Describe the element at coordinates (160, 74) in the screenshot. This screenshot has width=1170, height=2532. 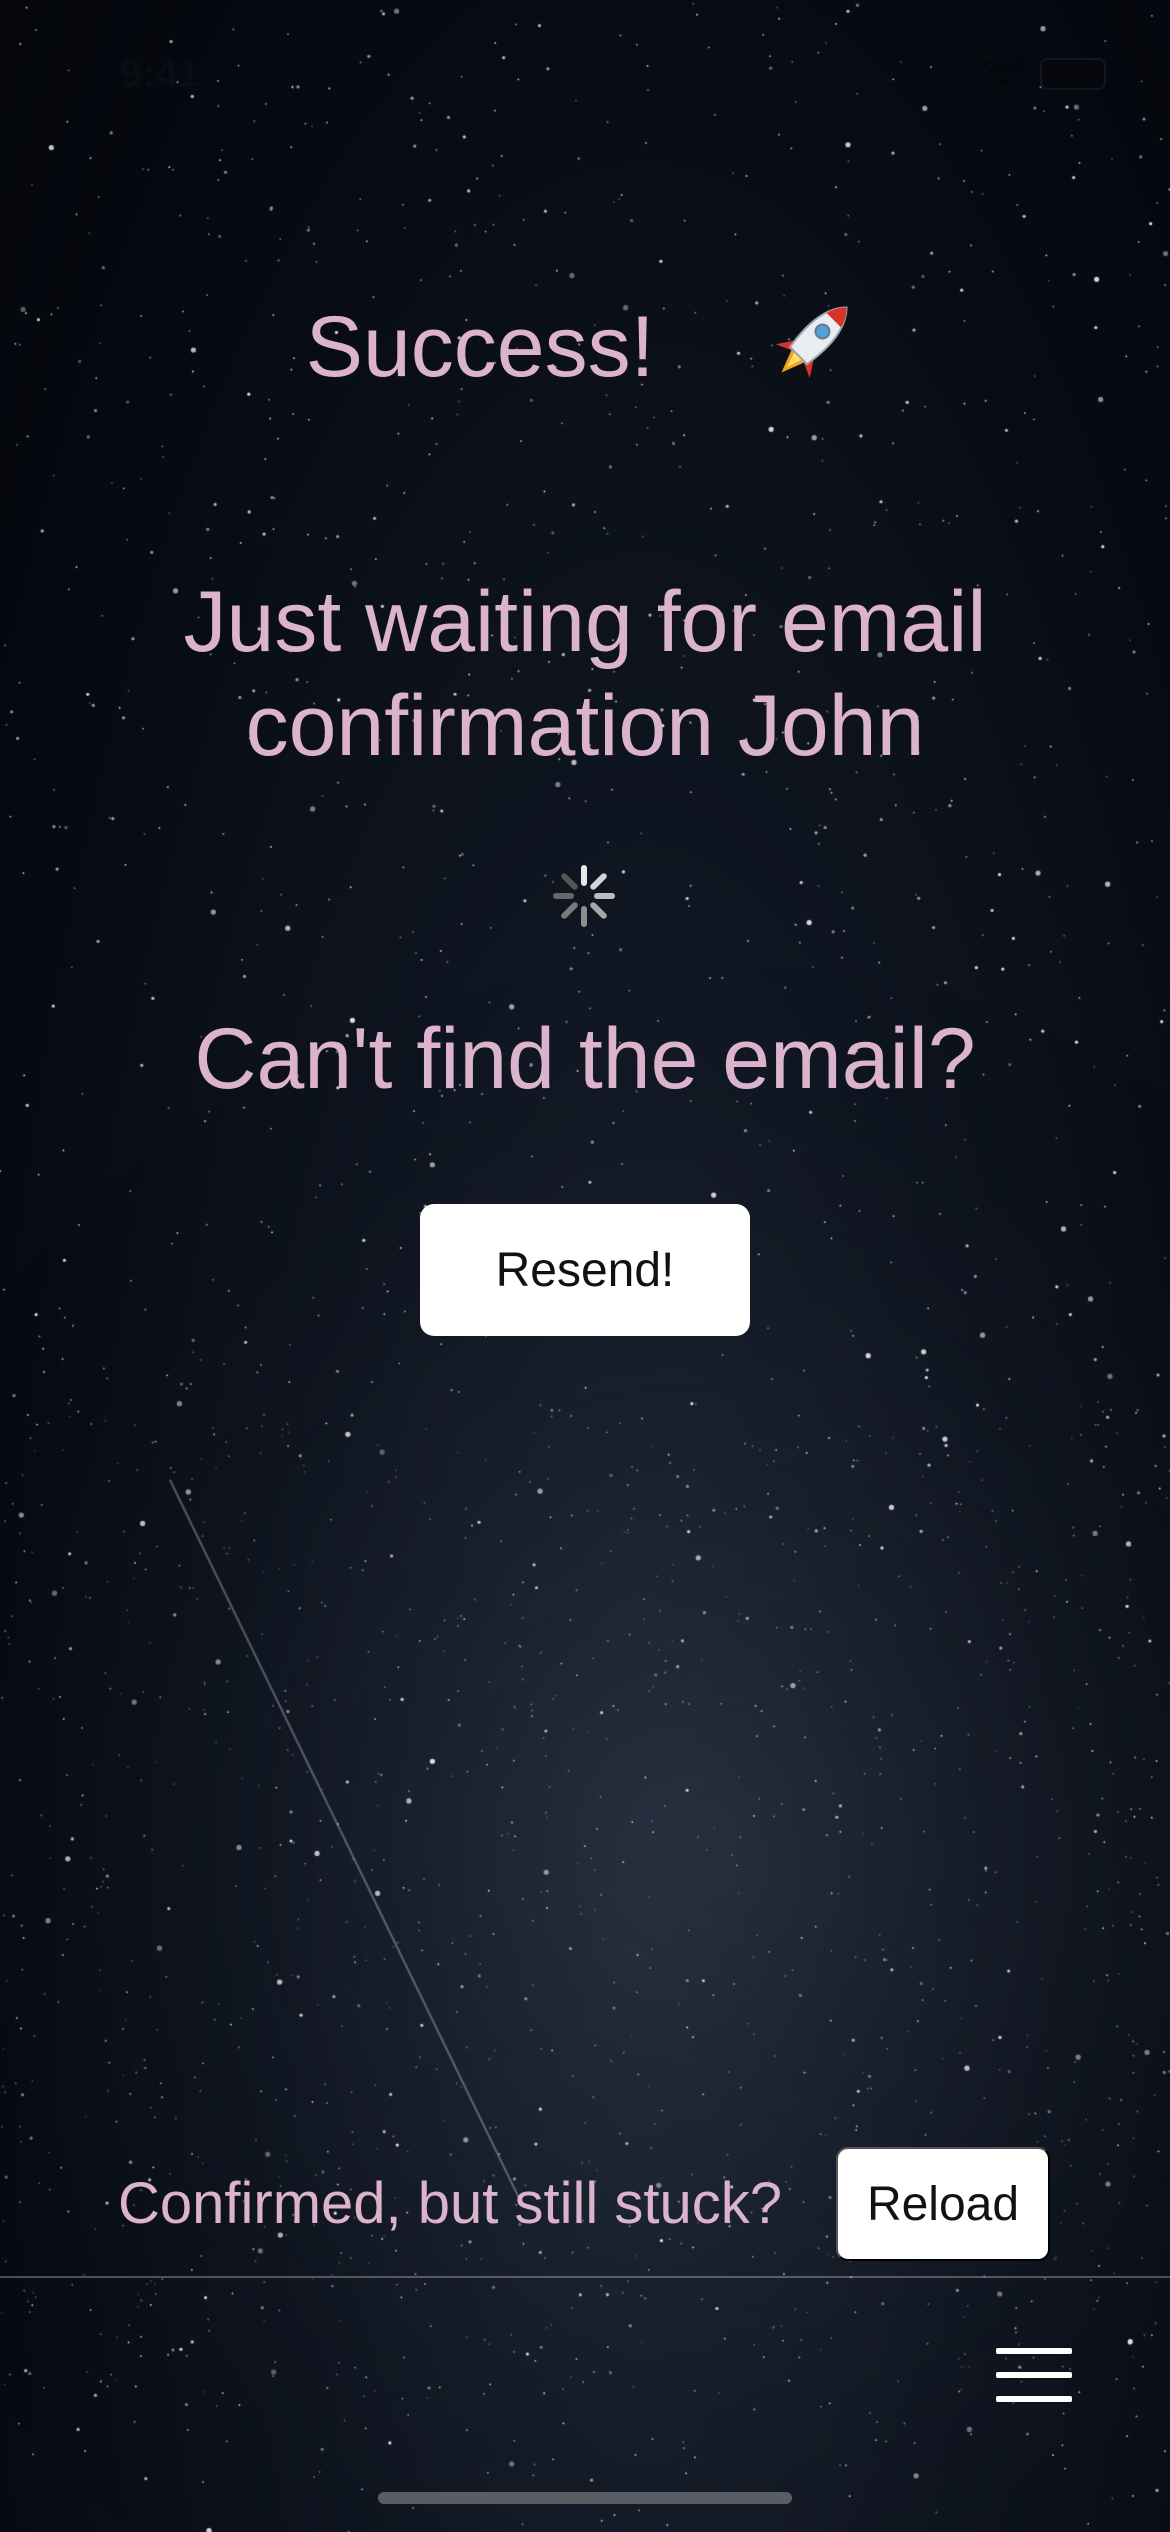
I see `status-time: 9:41` at that location.